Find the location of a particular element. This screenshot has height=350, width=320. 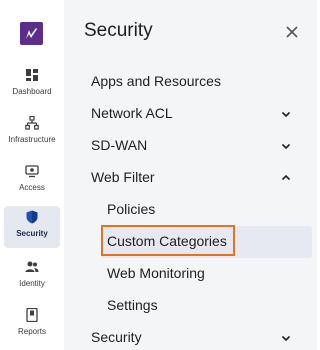

rail-item-reports: Reports is located at coordinates (32, 324).